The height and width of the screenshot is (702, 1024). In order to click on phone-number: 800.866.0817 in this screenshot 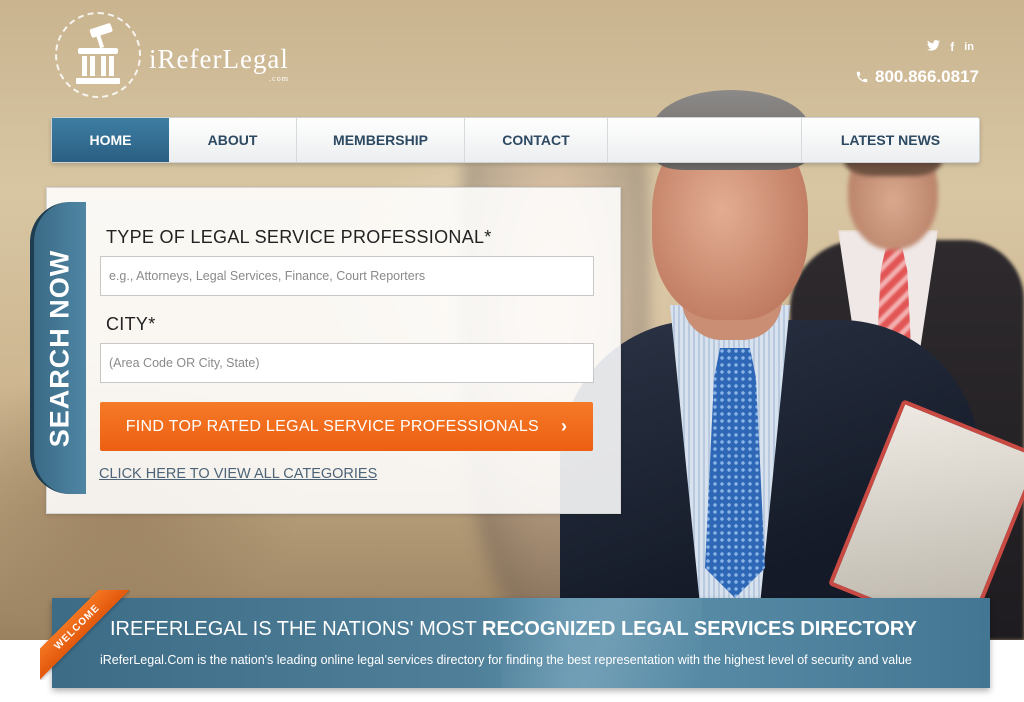, I will do `click(917, 77)`.